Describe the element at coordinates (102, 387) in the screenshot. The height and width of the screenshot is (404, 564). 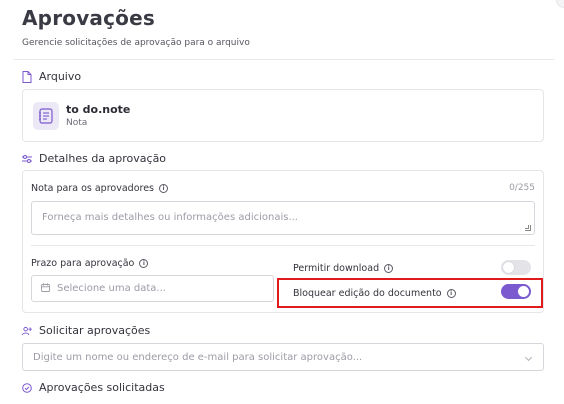
I see `requested-section-title: Aprovações solicitadas` at that location.